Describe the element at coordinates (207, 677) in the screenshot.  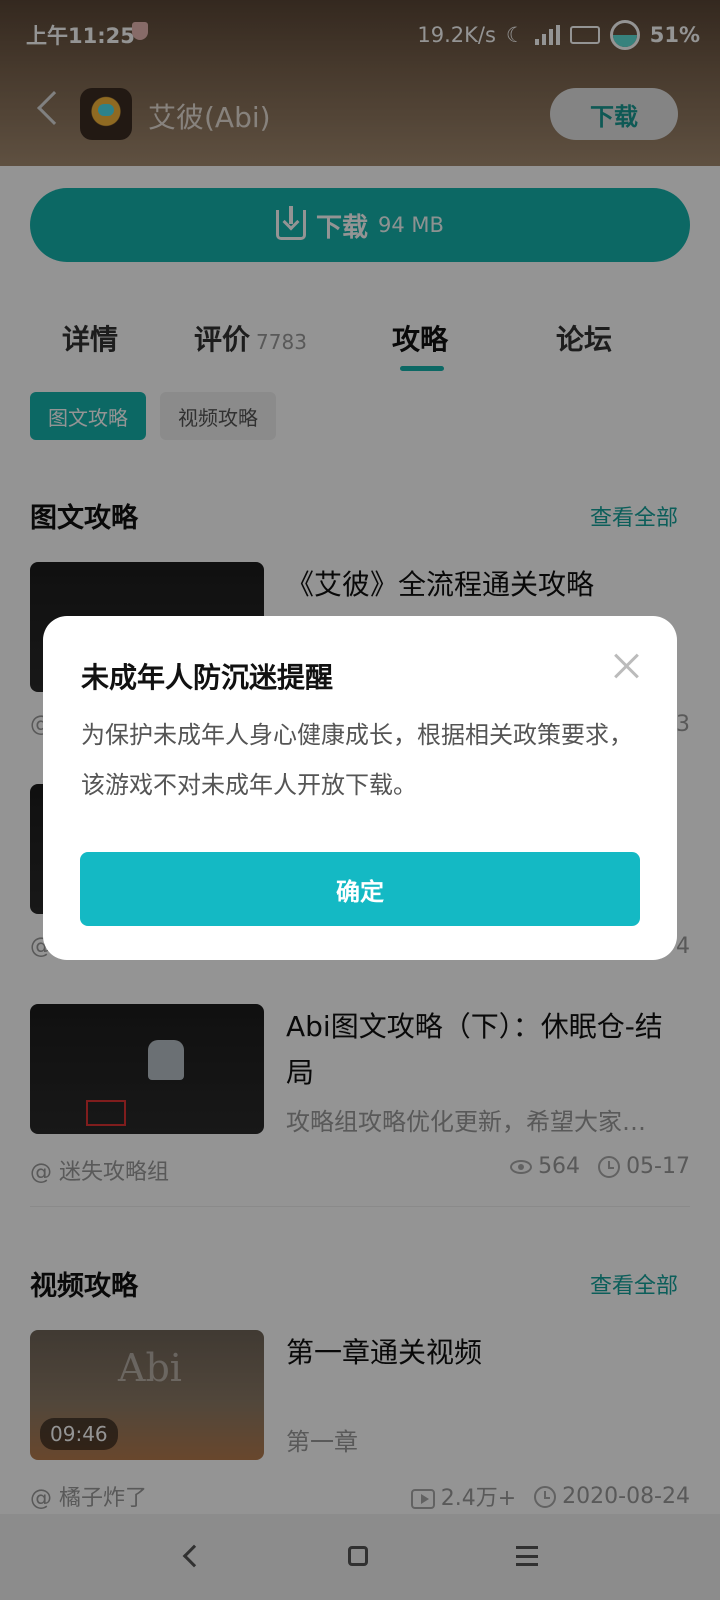
I see `dialog-title: 未成年人防沉迷提醒` at that location.